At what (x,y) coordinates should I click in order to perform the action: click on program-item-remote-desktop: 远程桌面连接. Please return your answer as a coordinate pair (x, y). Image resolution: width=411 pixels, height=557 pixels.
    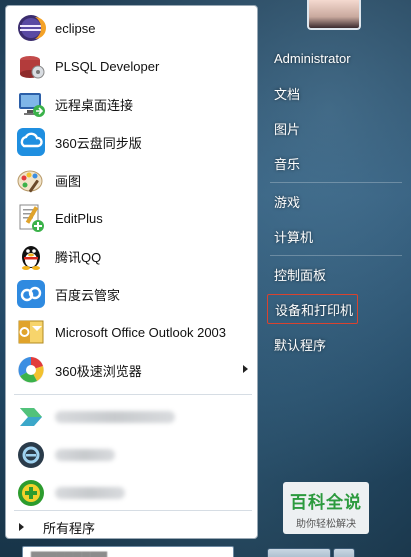
    Looking at the image, I should click on (132, 104).